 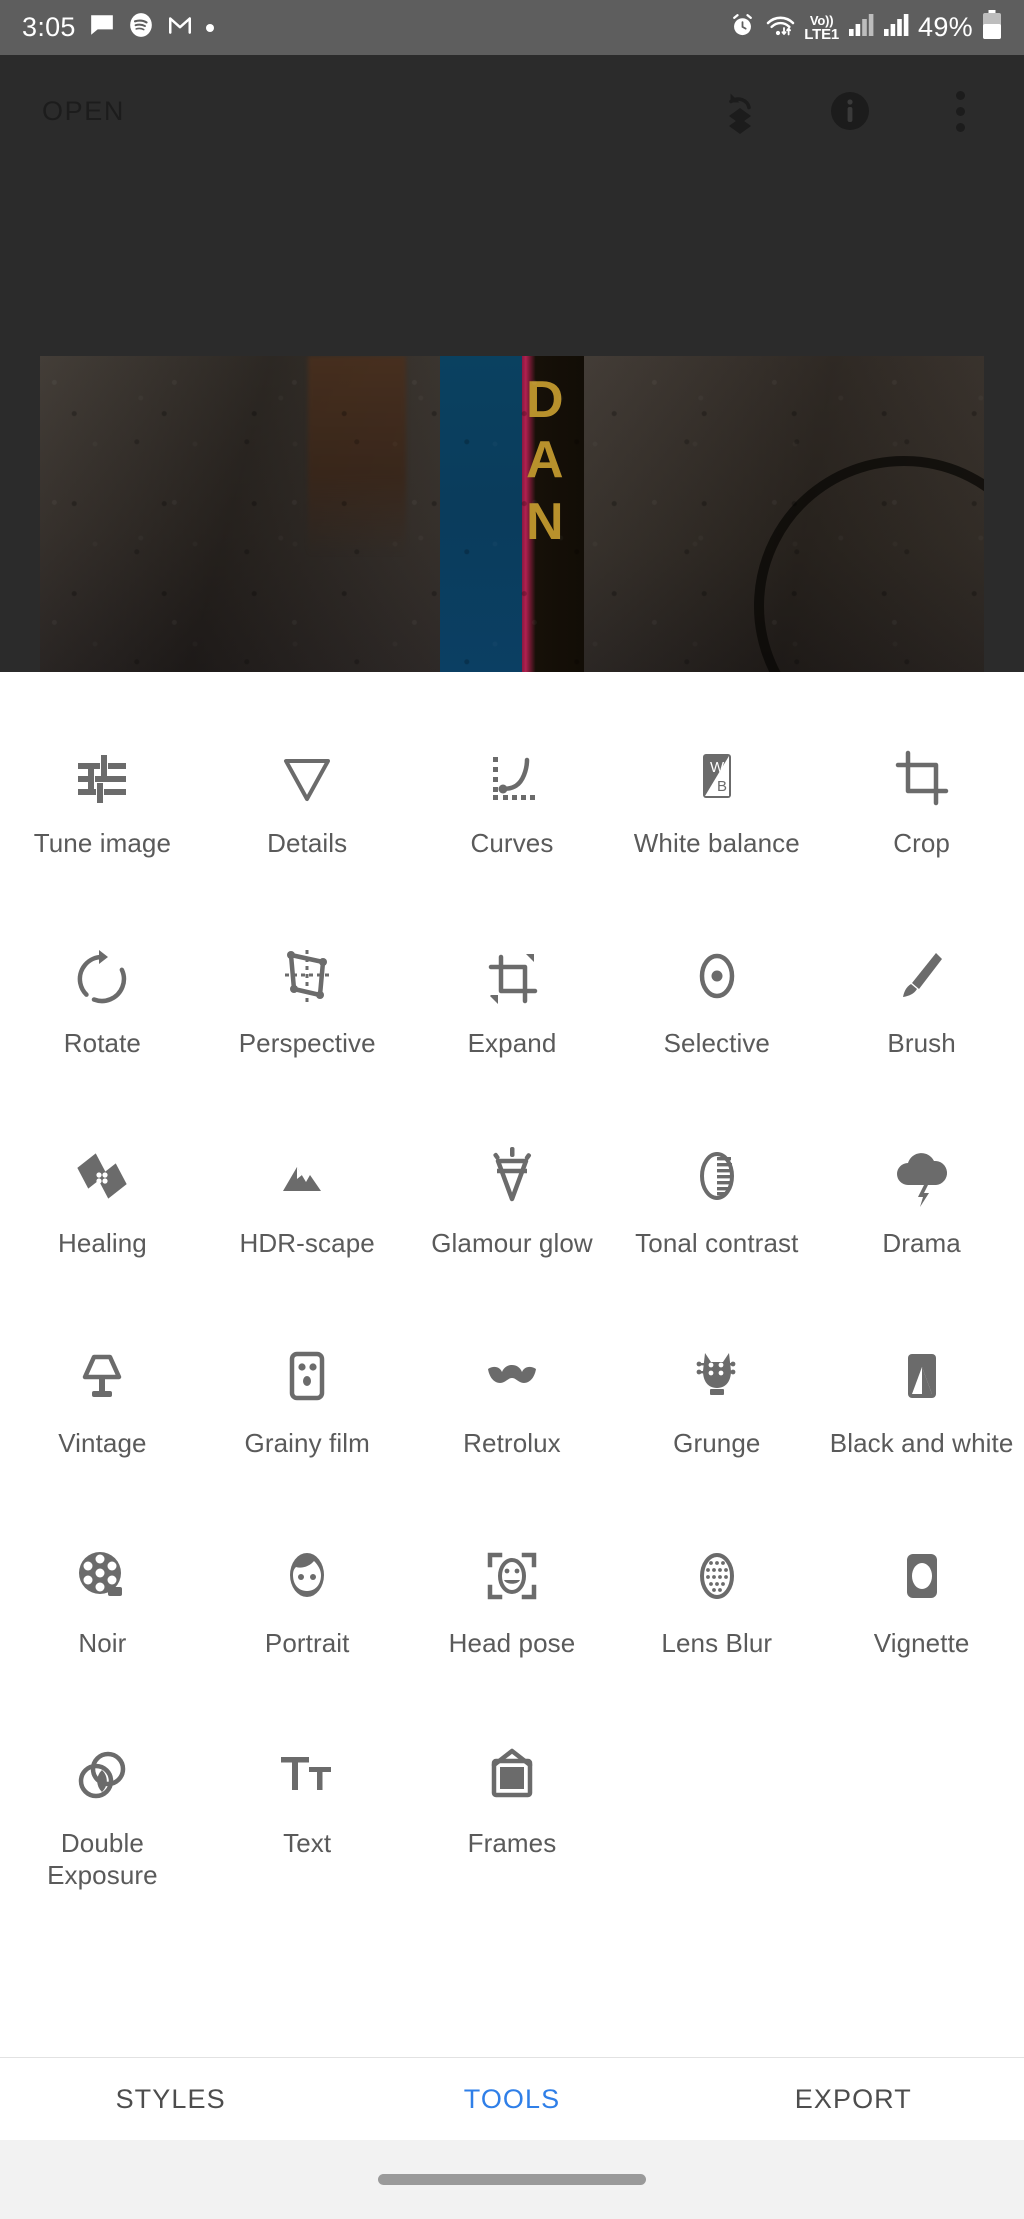 I want to click on tune-image-icon, so click(x=102, y=779).